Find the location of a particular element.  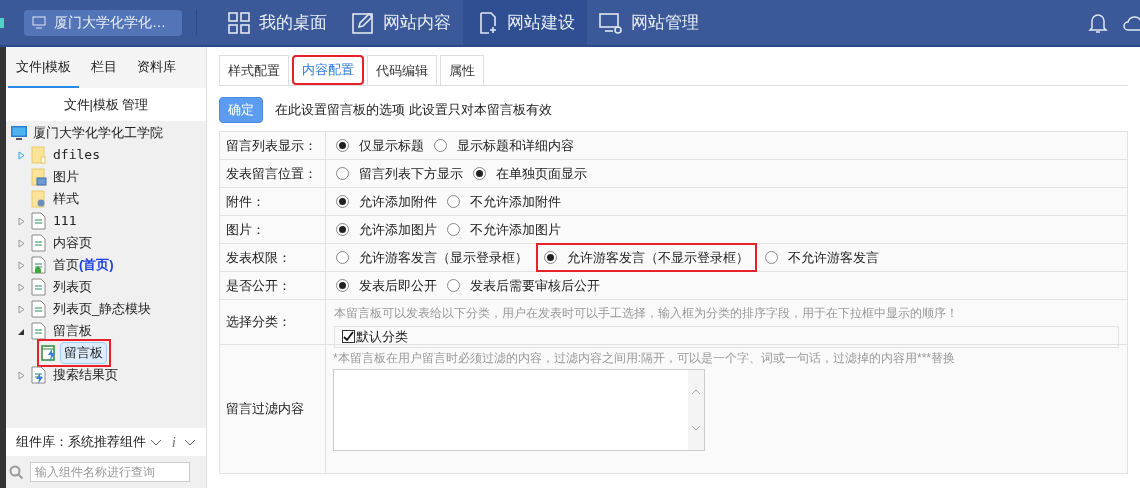

nav-tab: 网站建设 is located at coordinates (525, 22).